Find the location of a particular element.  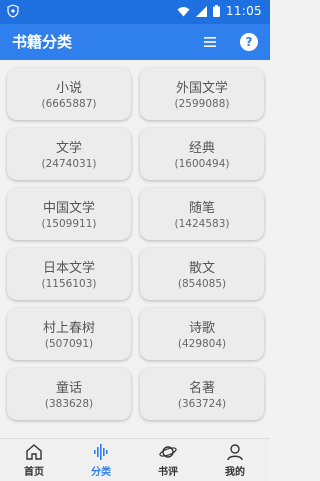

category-card: 散文 (854085) is located at coordinates (202, 274).